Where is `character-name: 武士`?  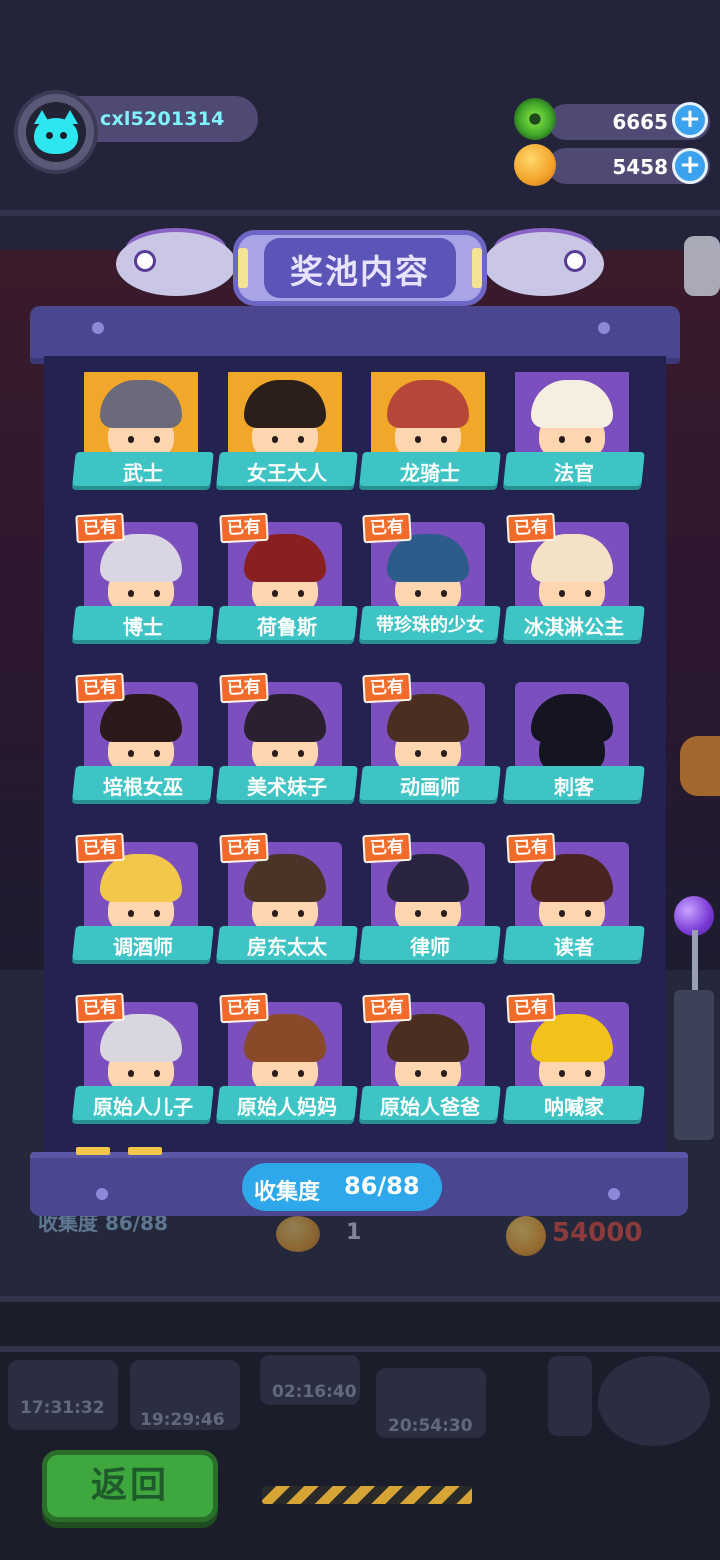
character-name: 武士 is located at coordinates (143, 473).